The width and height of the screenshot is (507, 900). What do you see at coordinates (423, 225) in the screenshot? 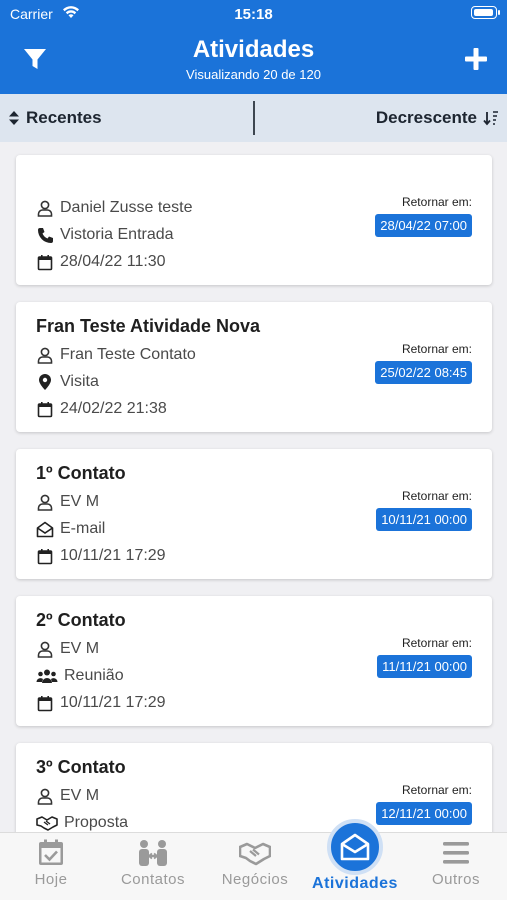
I see `return-date-badge: 28/04/22 07:00` at bounding box center [423, 225].